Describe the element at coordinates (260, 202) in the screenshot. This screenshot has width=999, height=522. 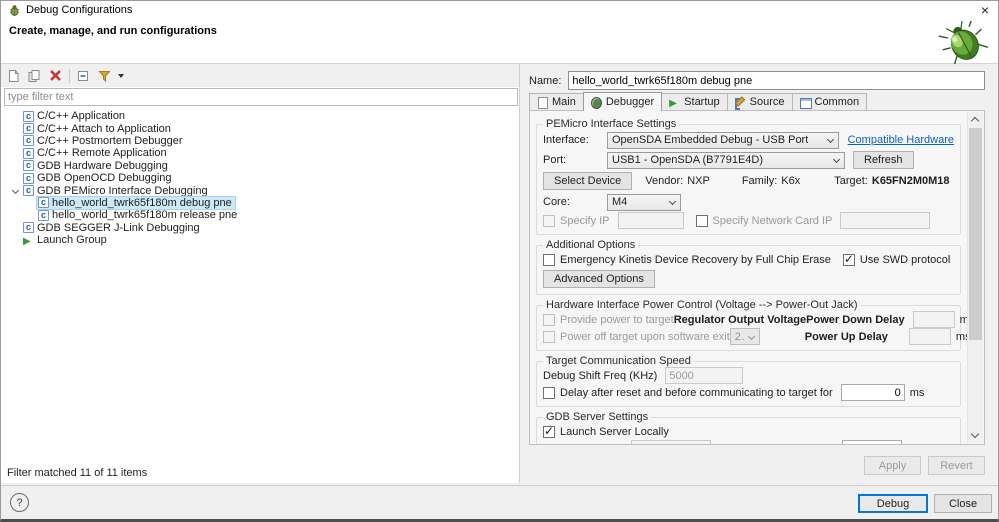
I see `tree-item: hello_world_twrk65f180m debug pne` at that location.